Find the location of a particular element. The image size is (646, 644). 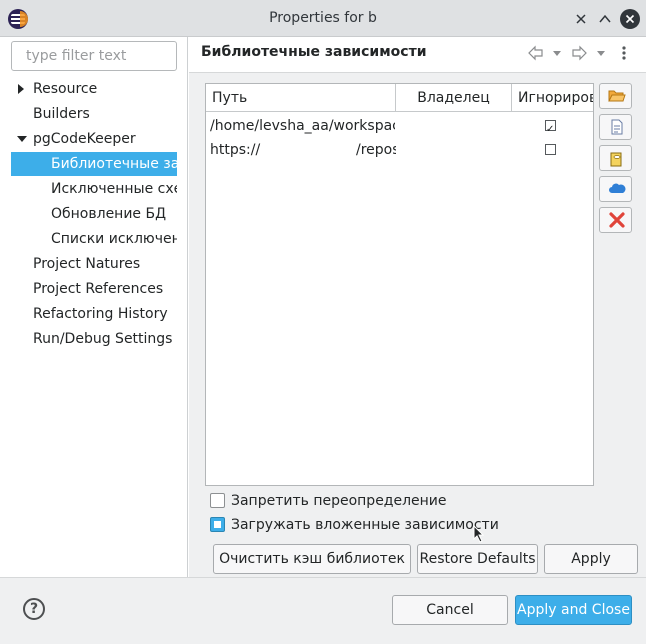

load-nested-label: Загружать вложенные зависимости is located at coordinates (365, 525).